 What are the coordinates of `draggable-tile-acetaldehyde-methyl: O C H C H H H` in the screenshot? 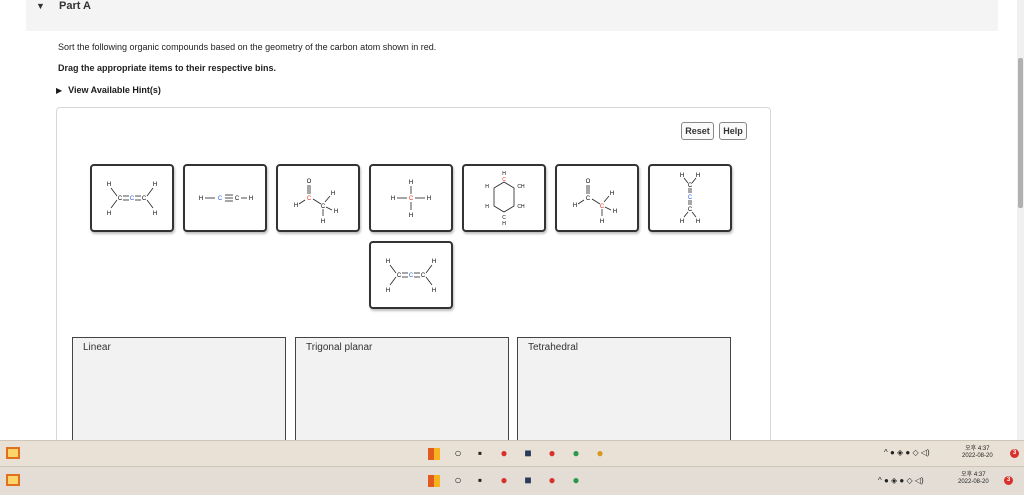 It's located at (597, 198).